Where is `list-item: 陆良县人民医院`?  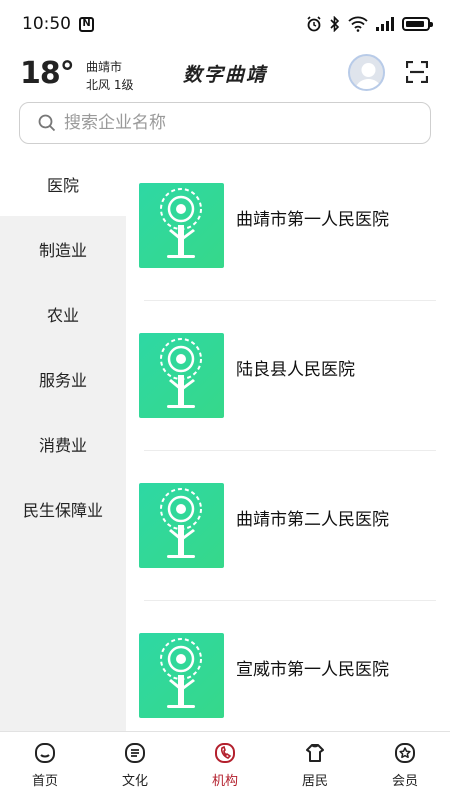
list-item: 陆良县人民医院 is located at coordinates (288, 376).